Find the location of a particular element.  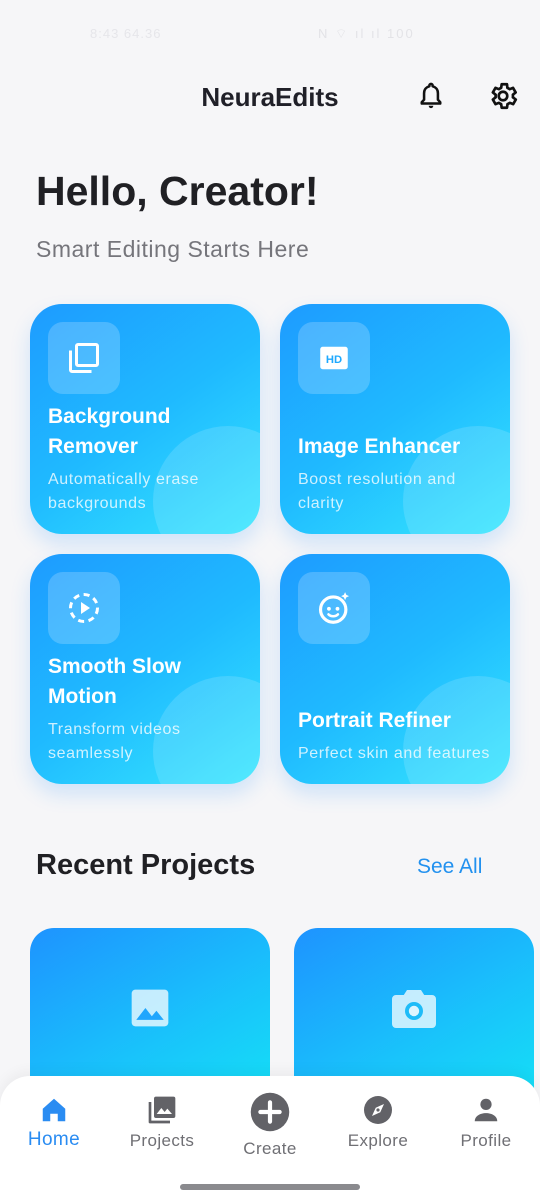

status-time: 8:43 64.36 is located at coordinates (126, 33).